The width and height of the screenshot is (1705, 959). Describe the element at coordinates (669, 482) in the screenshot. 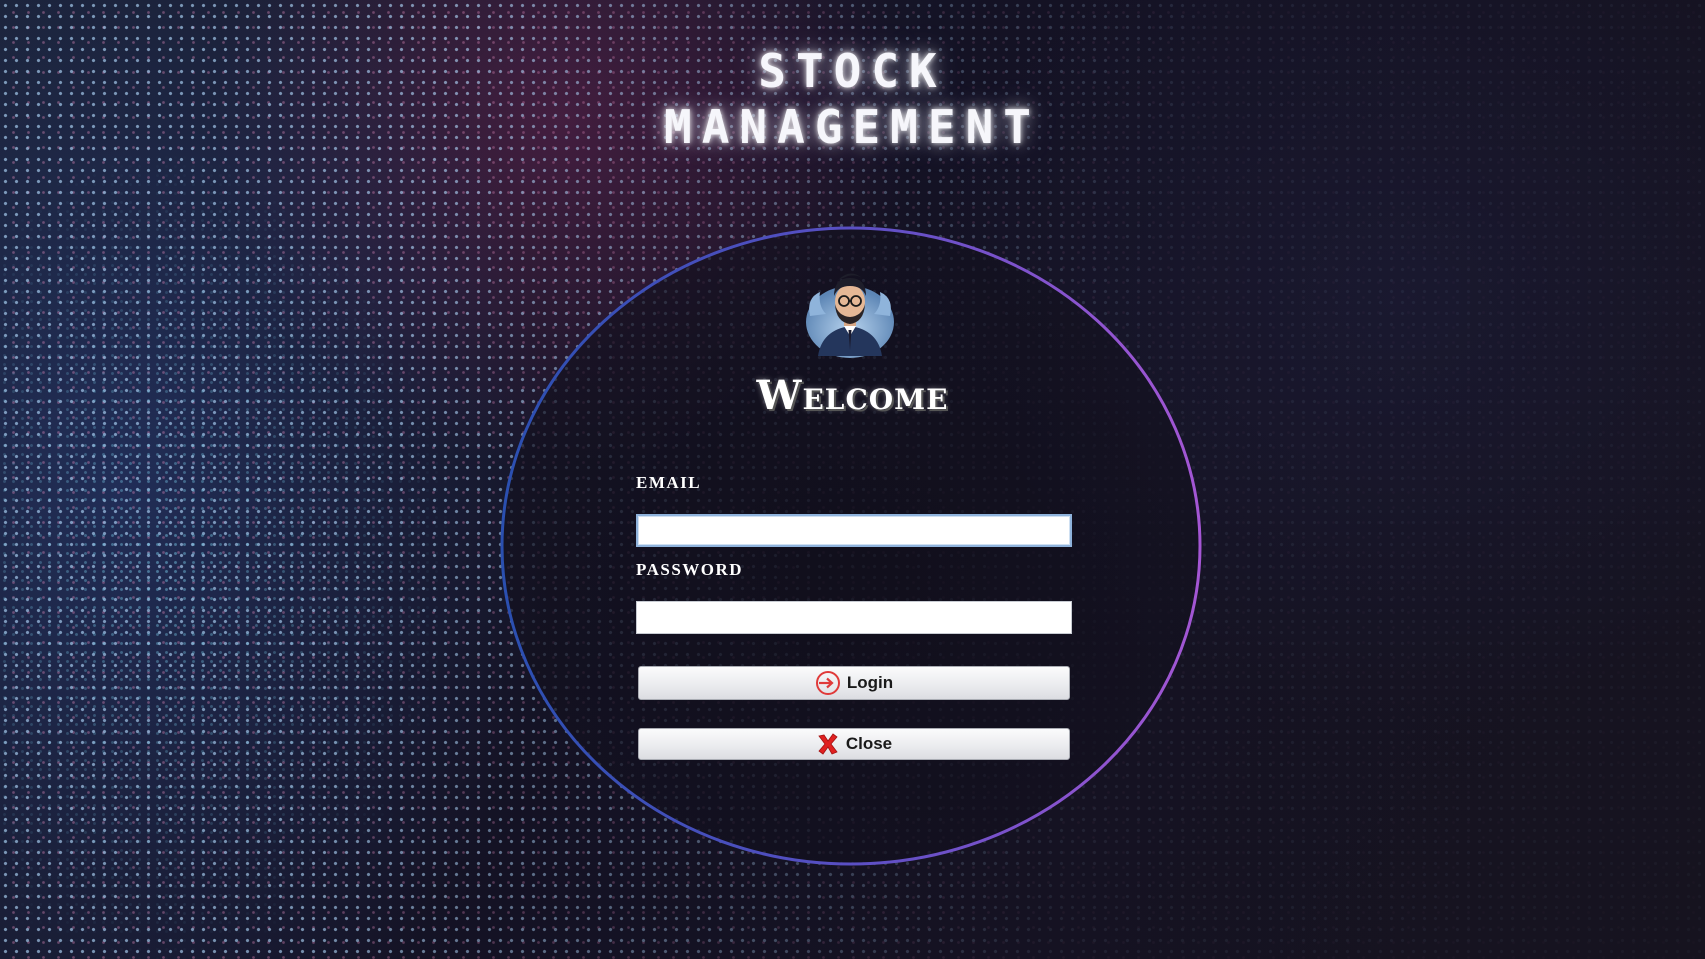

I see `email-label: EMAIL` at that location.